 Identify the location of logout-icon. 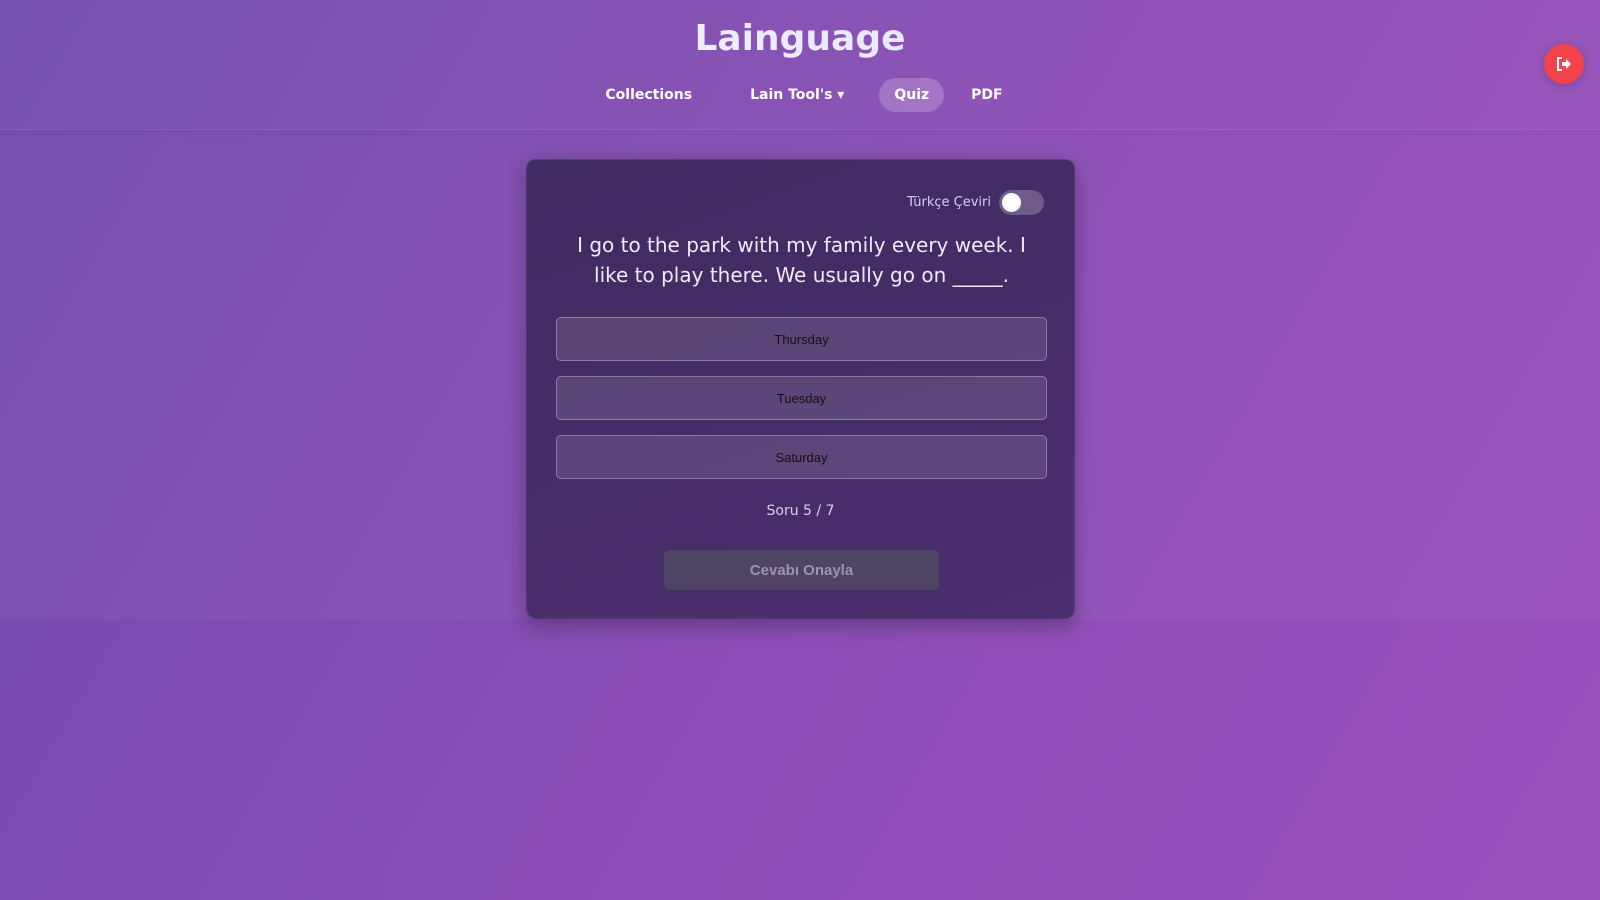
(1564, 64).